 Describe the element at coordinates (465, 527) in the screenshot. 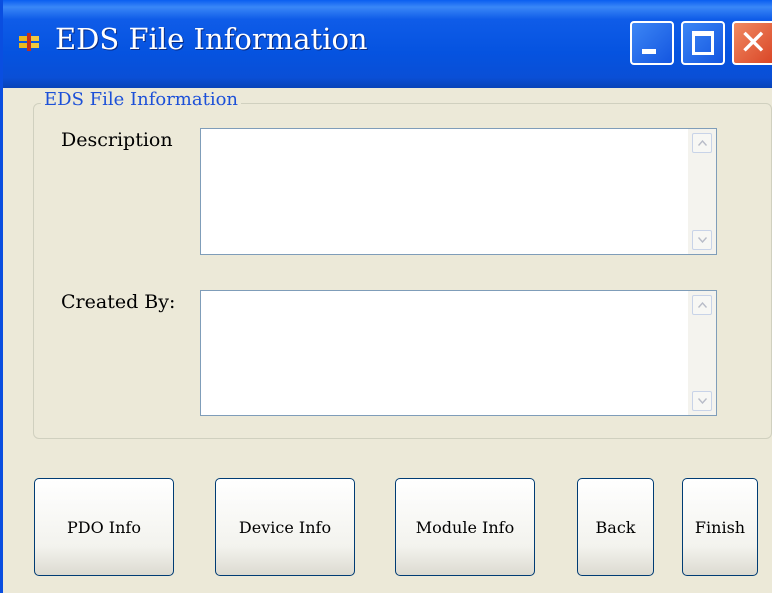

I see `module-info-button: Module Info` at that location.